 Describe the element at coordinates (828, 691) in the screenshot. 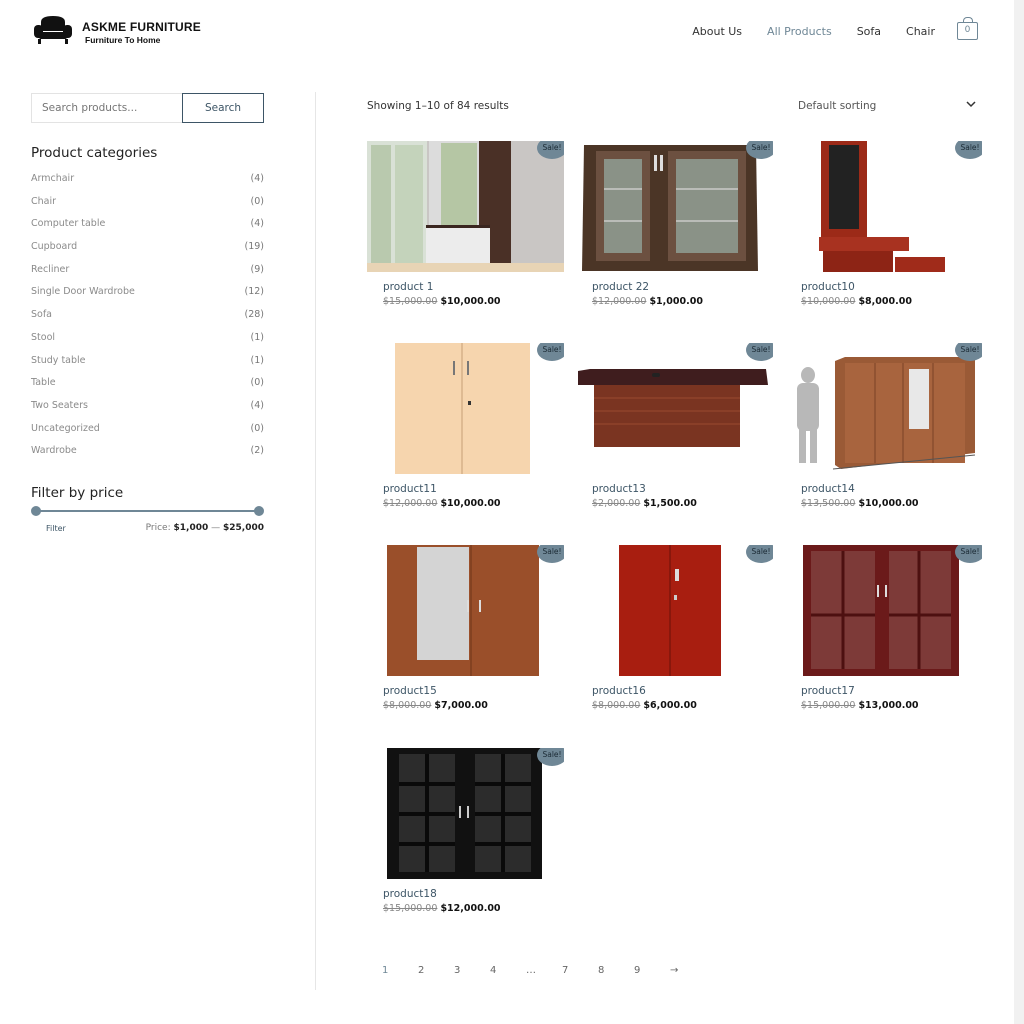

I see `product-title: product17` at that location.